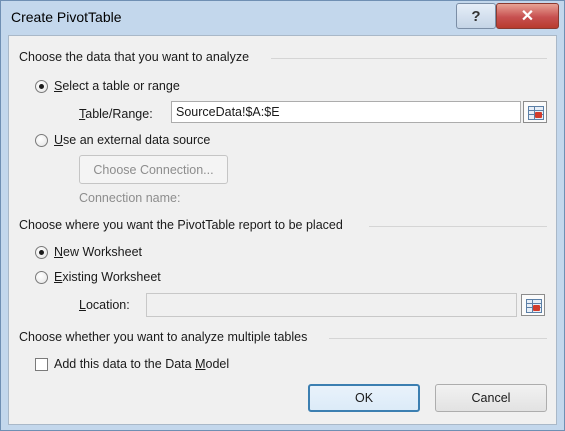 The height and width of the screenshot is (431, 565). I want to click on help-icon: ?, so click(476, 16).